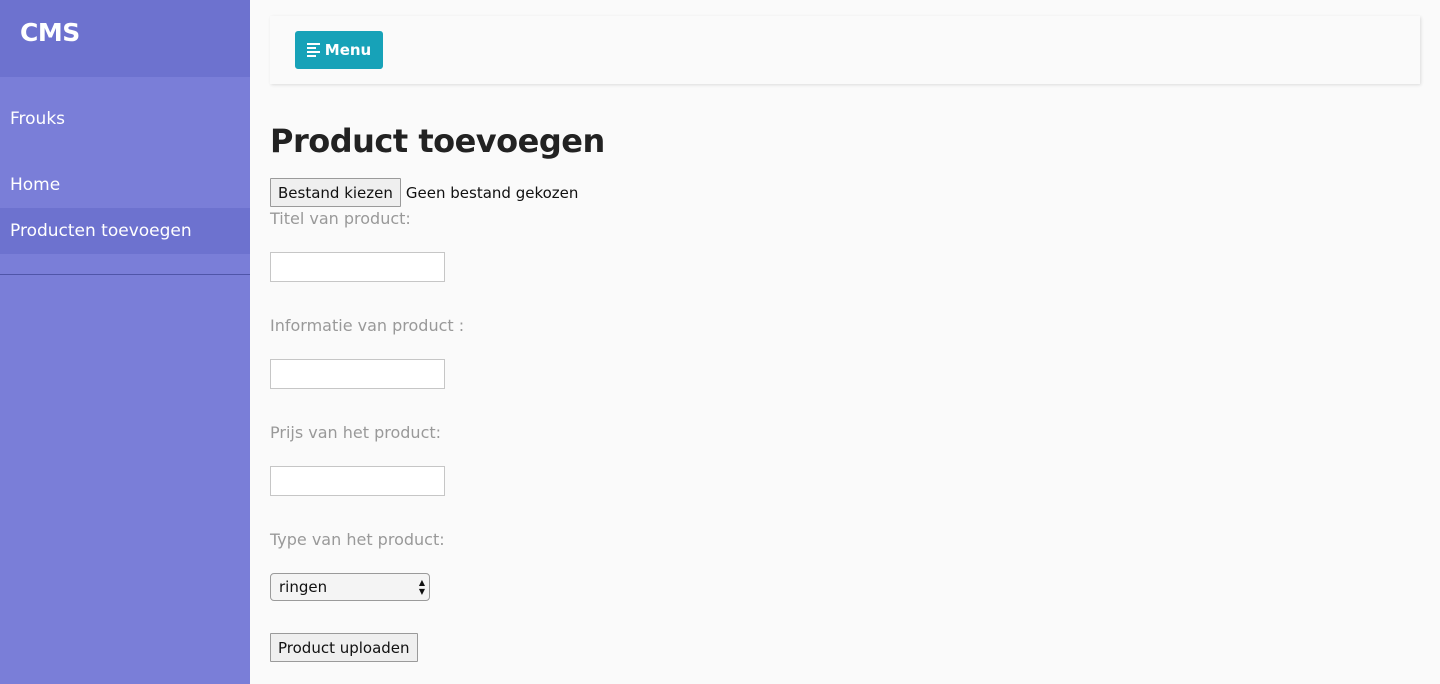 Image resolution: width=1440 pixels, height=684 pixels. Describe the element at coordinates (845, 50) in the screenshot. I see `topbar: Menu` at that location.